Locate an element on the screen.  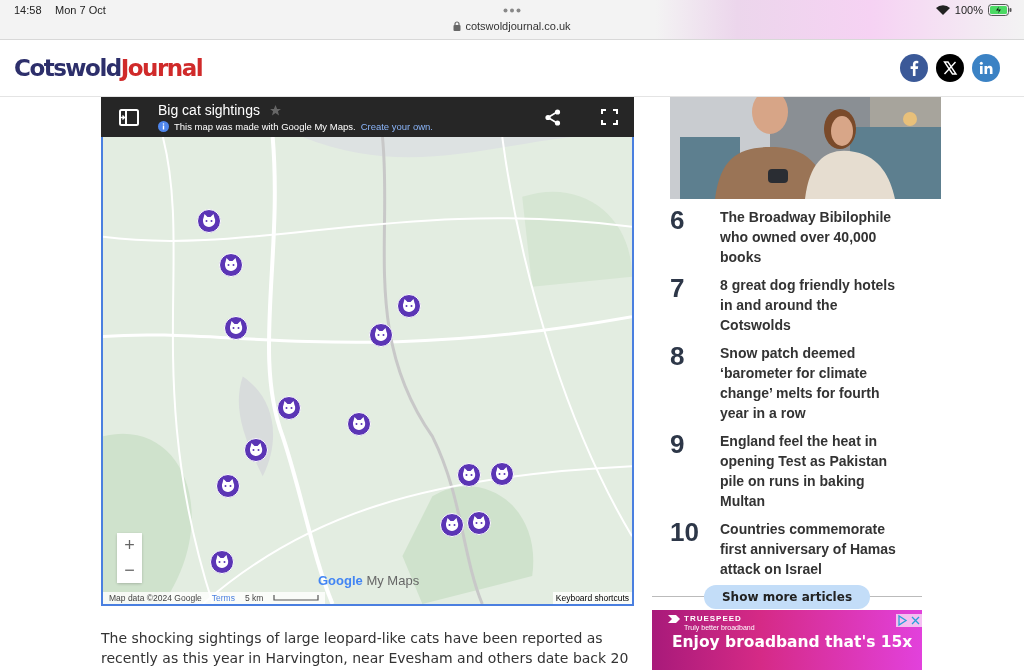
lock-icon is located at coordinates (457, 26).